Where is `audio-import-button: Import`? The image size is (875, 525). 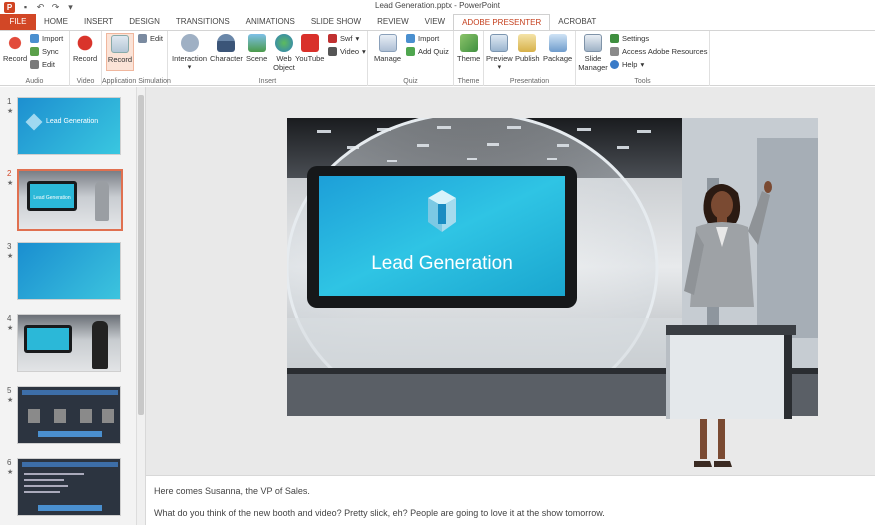 audio-import-button: Import is located at coordinates (46, 38).